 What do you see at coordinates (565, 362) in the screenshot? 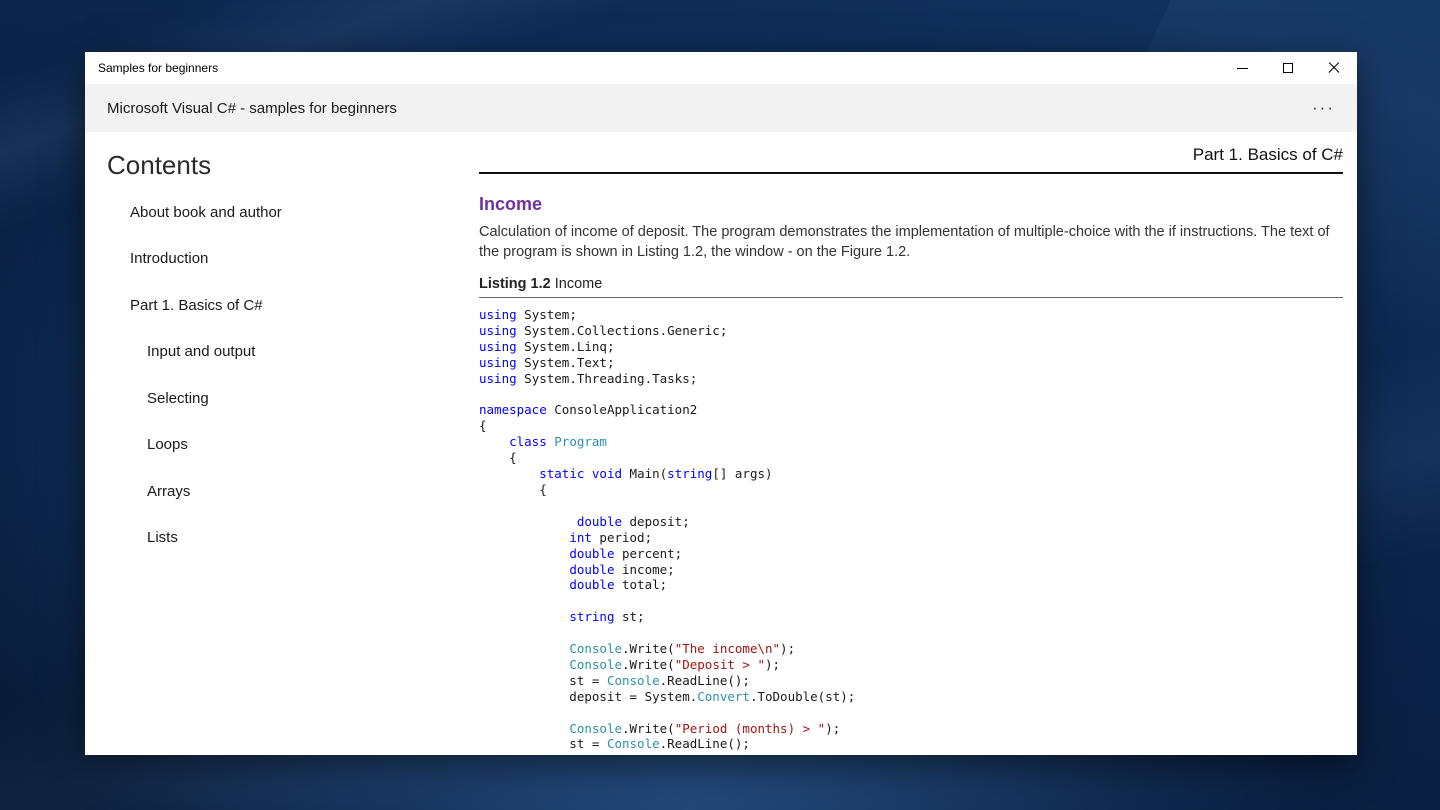
I see `code-token: System.Text;` at bounding box center [565, 362].